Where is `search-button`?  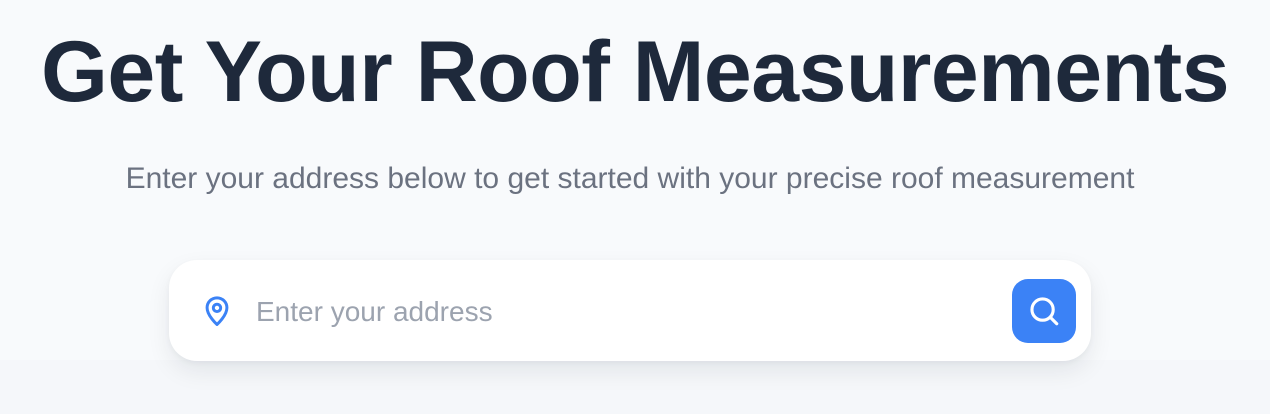 search-button is located at coordinates (1044, 311).